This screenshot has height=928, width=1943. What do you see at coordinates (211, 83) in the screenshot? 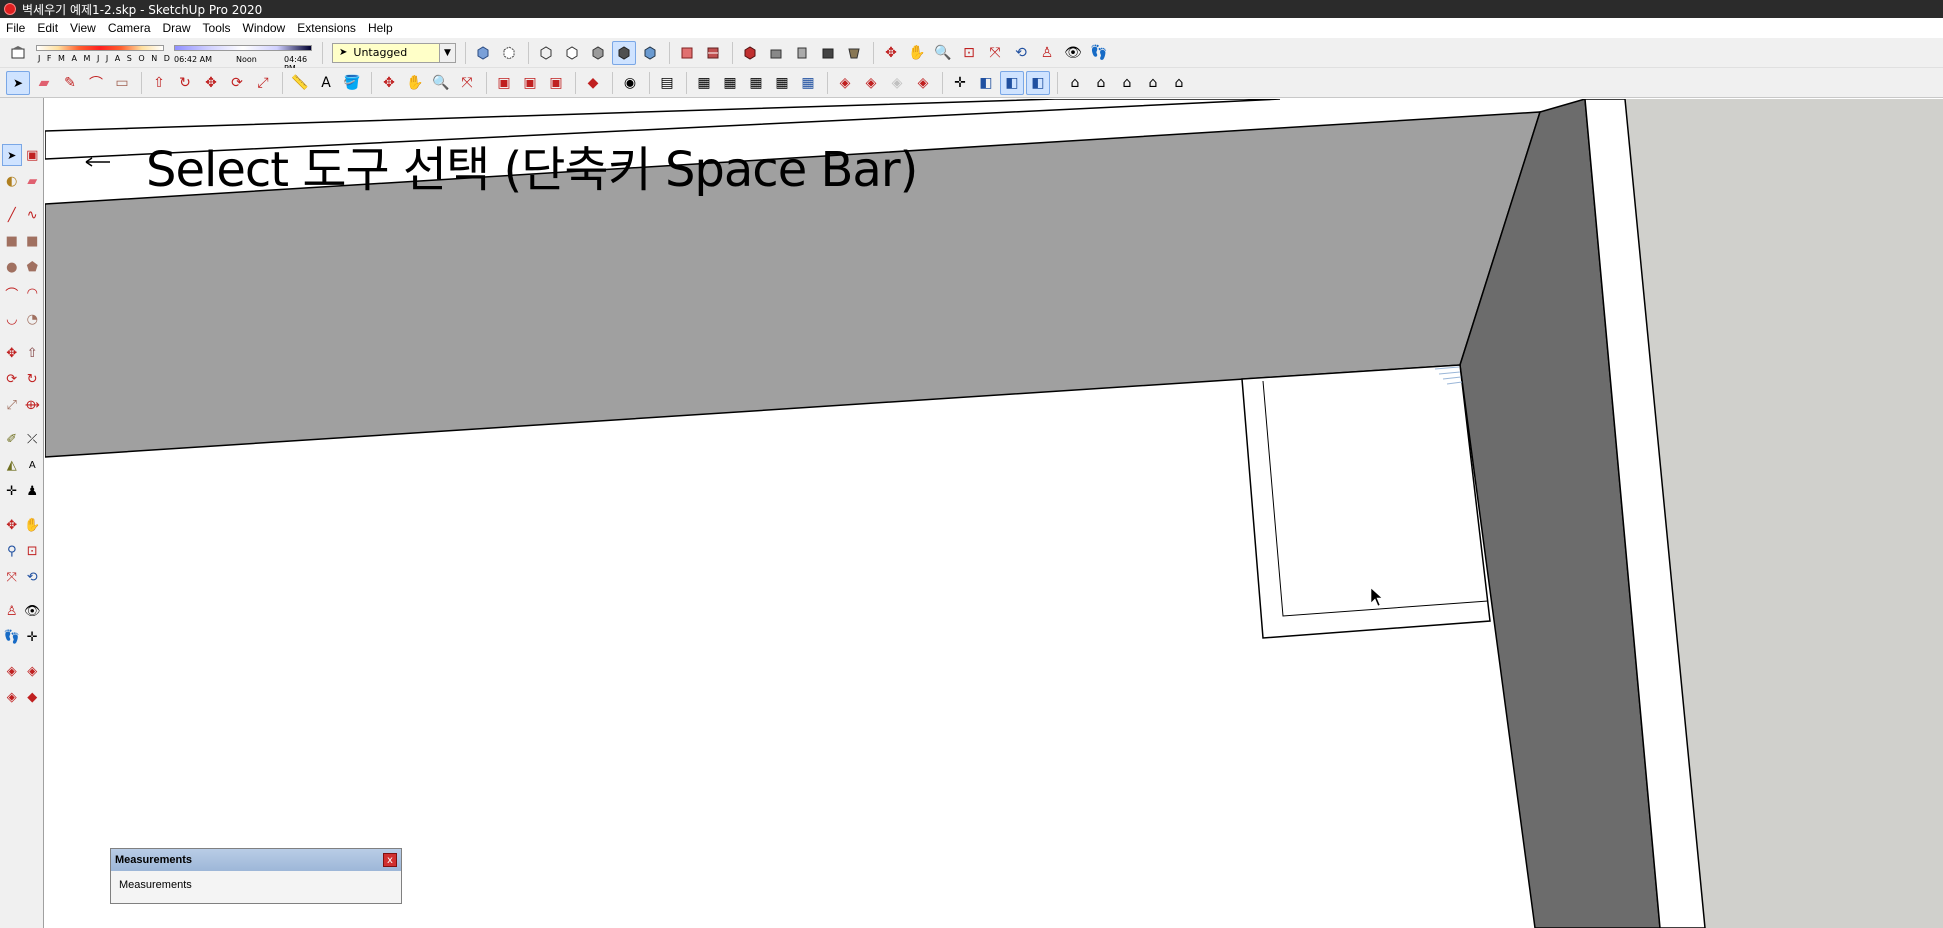
I see `move-tool-icon: ✥` at bounding box center [211, 83].